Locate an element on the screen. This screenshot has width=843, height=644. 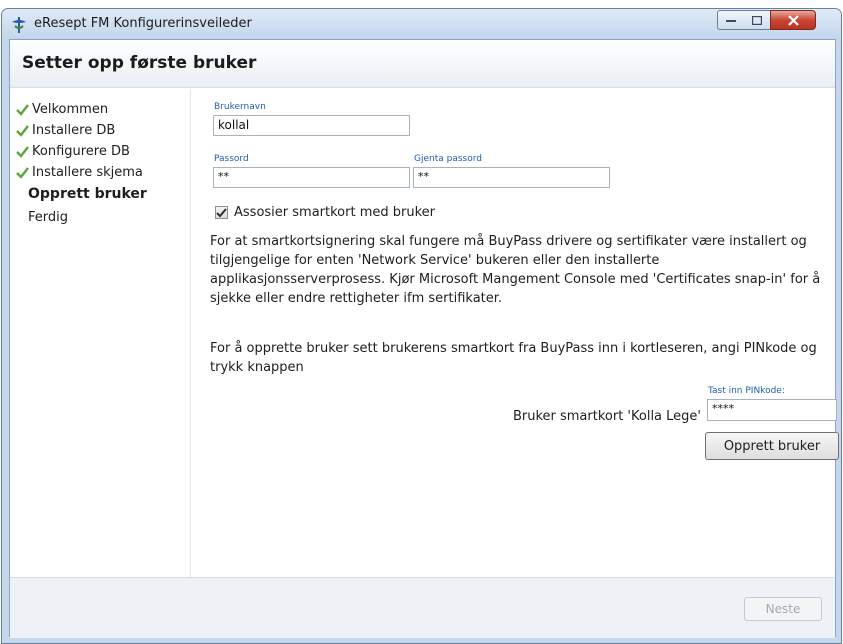
close-button is located at coordinates (793, 20).